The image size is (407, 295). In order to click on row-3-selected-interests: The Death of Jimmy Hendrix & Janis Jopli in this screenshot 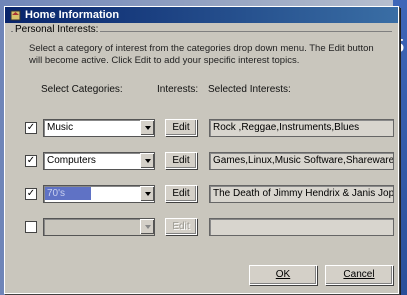, I will do `click(301, 194)`.